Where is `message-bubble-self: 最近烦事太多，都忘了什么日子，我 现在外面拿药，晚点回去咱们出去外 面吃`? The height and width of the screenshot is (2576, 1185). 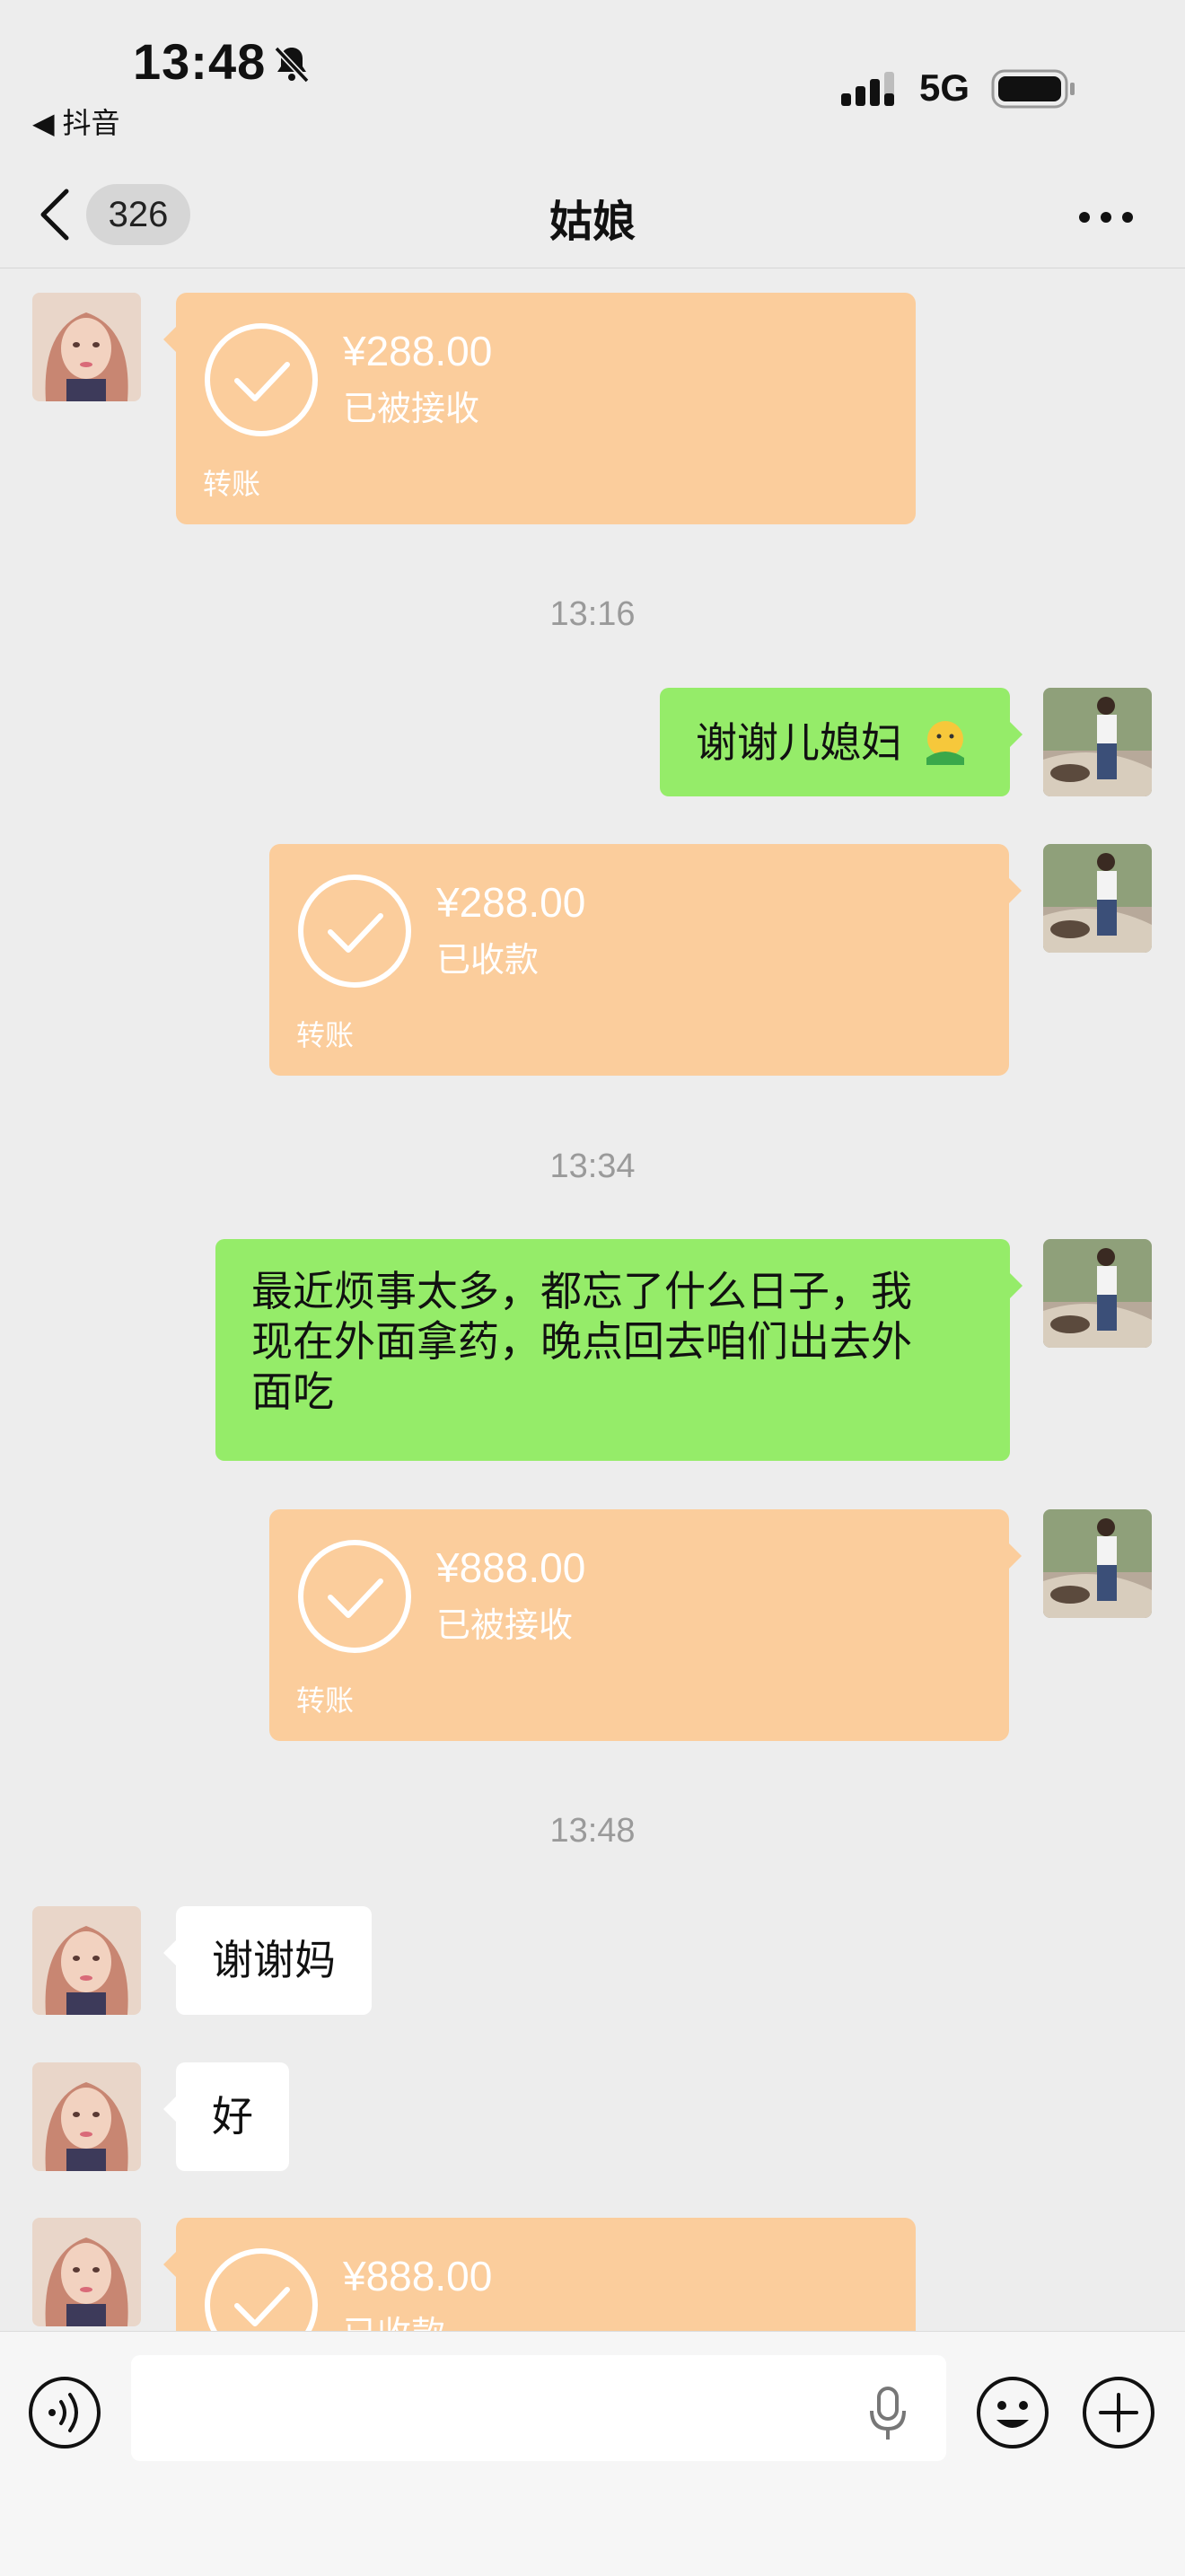 message-bubble-self: 最近烦事太多，都忘了什么日子，我 现在外面拿药，晚点回去咱们出去外 面吃 is located at coordinates (619, 1350).